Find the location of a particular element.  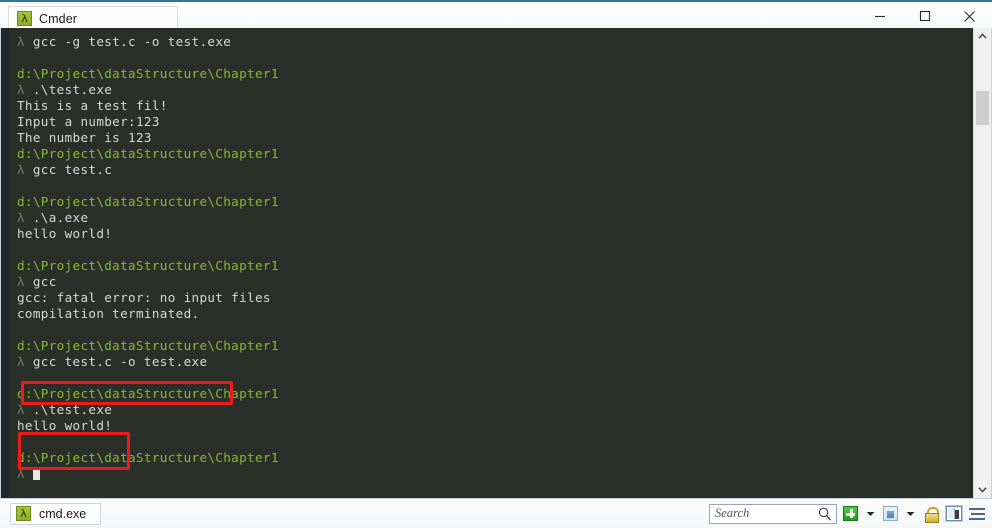

terminal-command: .\a.exe is located at coordinates (60, 217).